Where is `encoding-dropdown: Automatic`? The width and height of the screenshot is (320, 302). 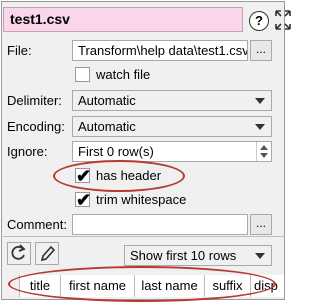
encoding-dropdown: Automatic is located at coordinates (172, 126).